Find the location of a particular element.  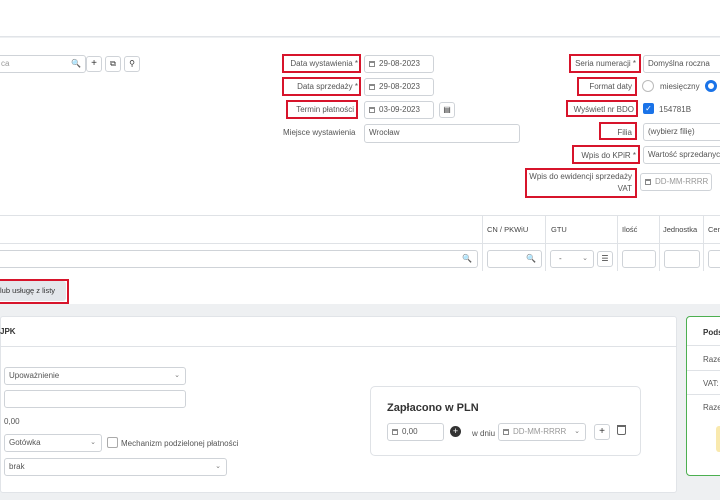

date-issue-field: 29-08-2023 is located at coordinates (399, 64).